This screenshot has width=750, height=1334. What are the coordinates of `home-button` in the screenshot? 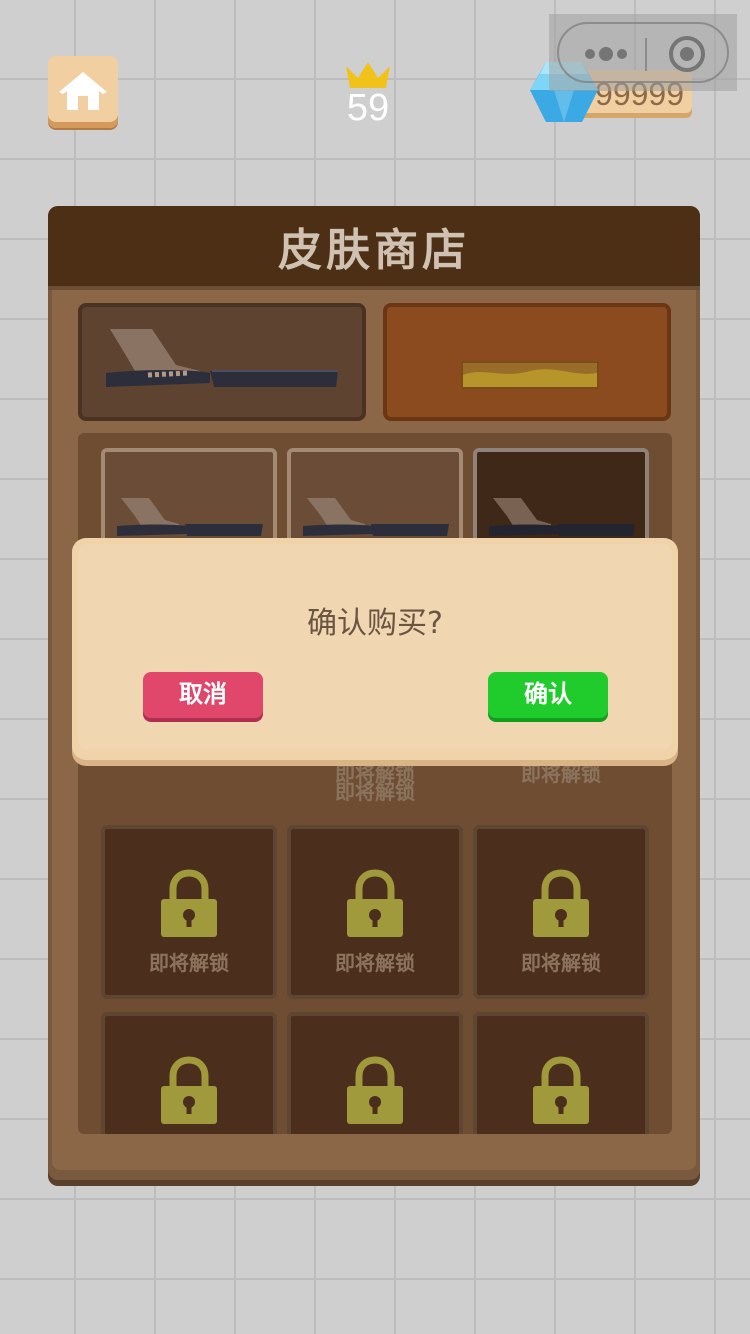 It's located at (83, 92).